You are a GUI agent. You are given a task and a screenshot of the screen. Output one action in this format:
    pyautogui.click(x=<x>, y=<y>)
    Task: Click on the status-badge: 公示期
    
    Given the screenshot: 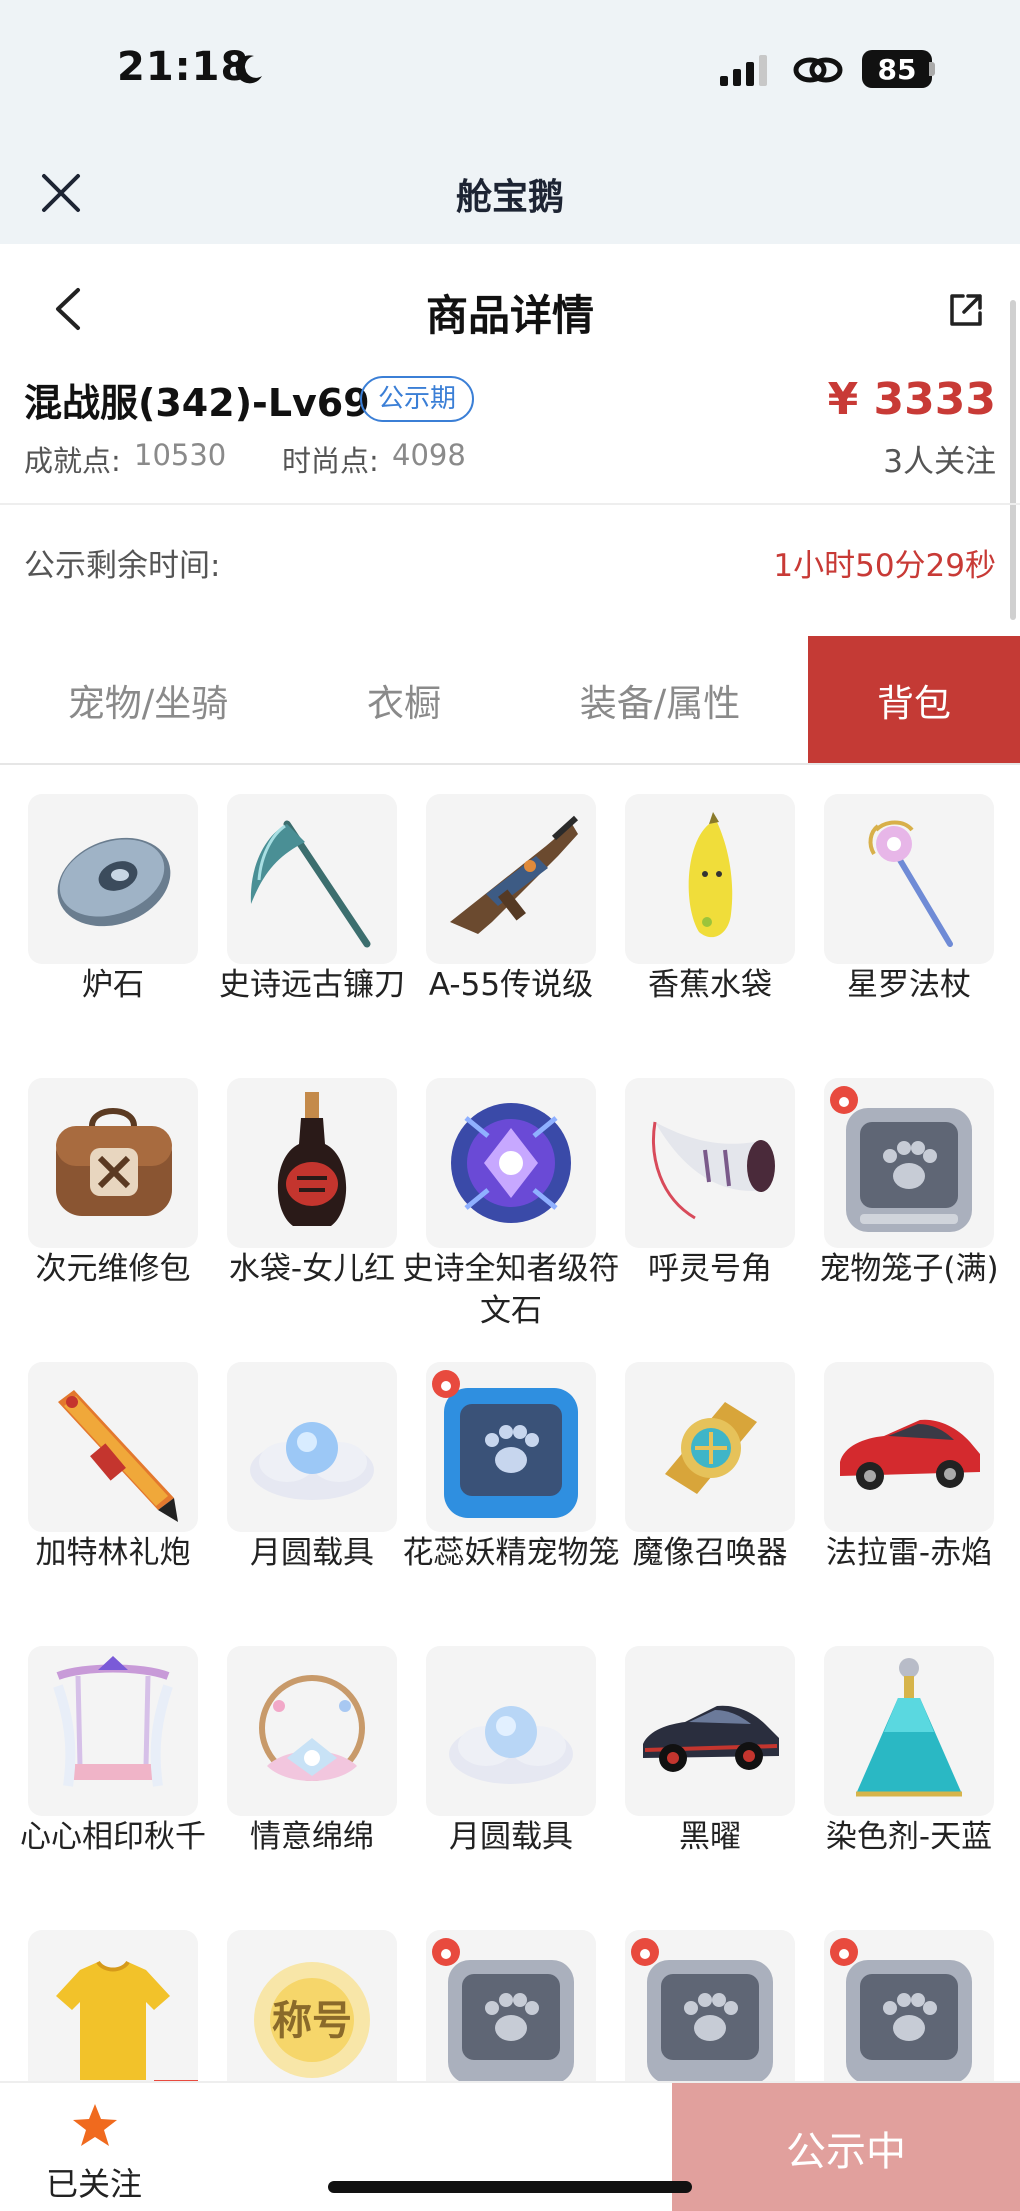 What is the action you would take?
    pyautogui.click(x=417, y=399)
    